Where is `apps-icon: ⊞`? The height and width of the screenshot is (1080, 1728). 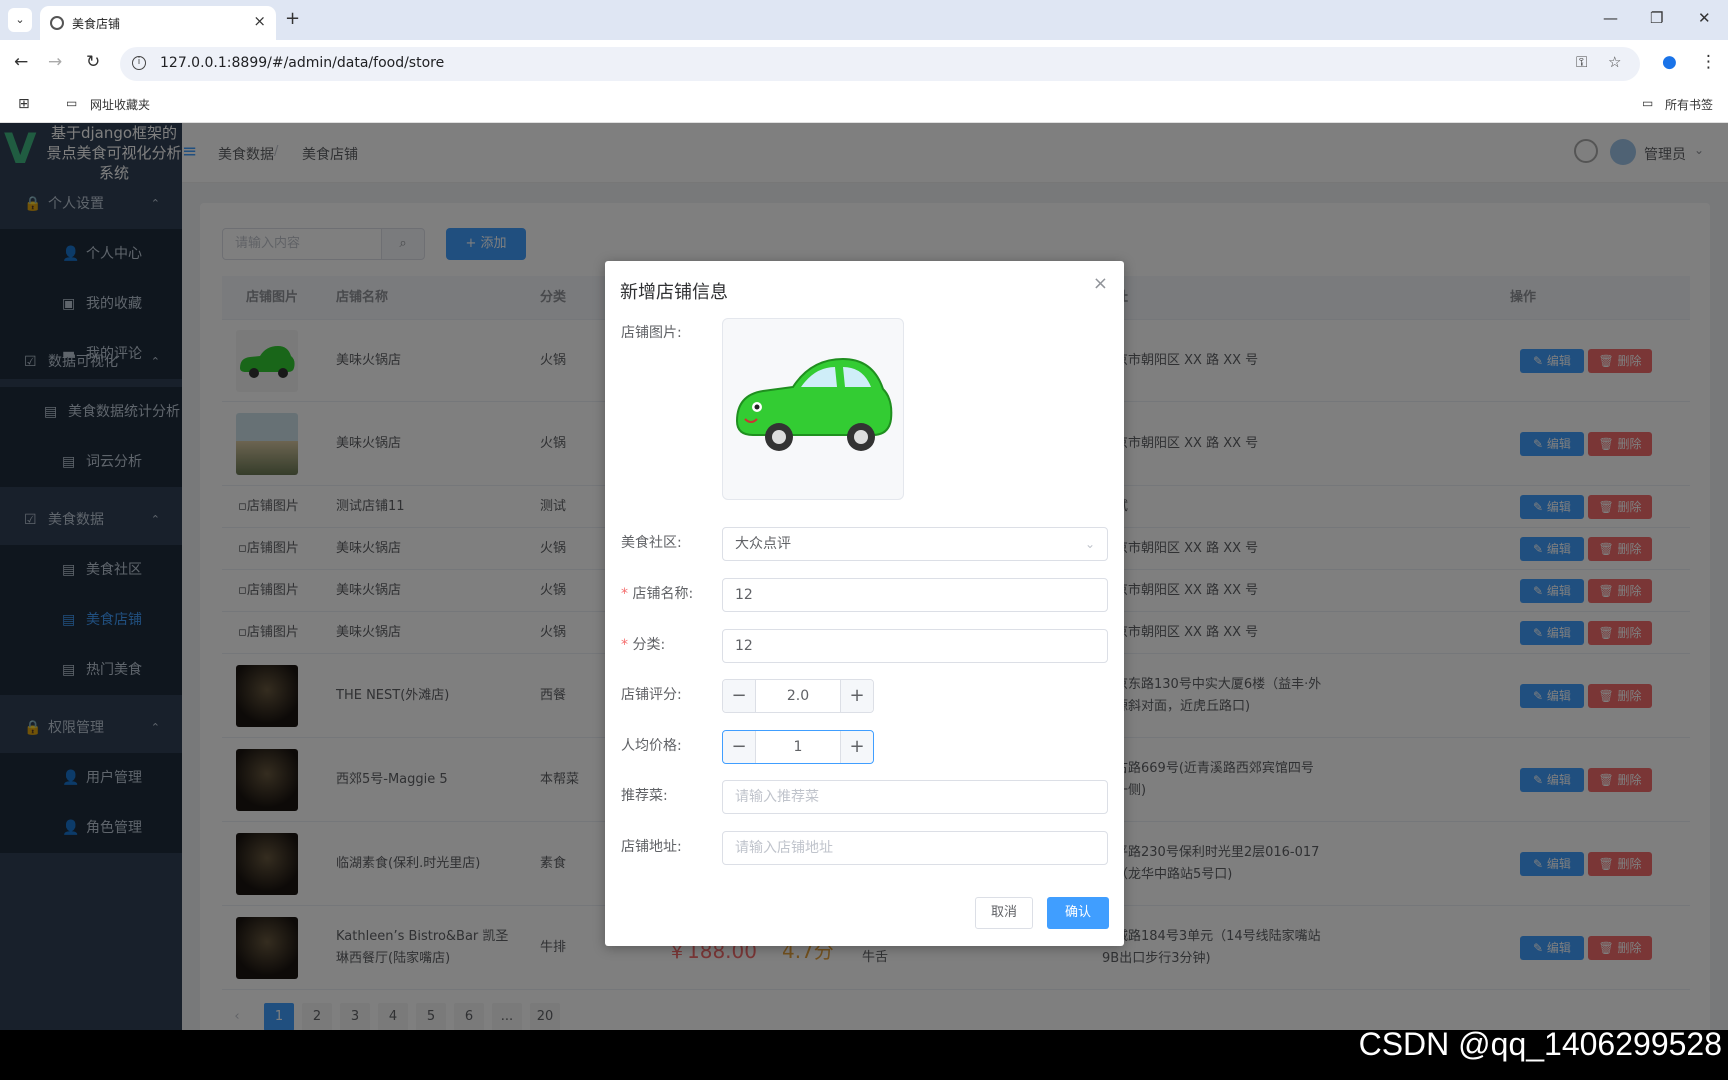
apps-icon: ⊞ is located at coordinates (24, 104).